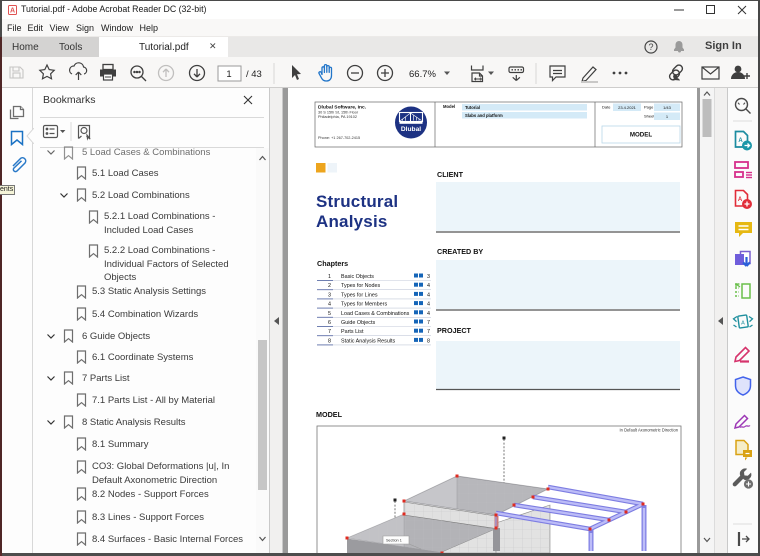 This screenshot has width=760, height=556. Describe the element at coordinates (337, 117) in the screenshot. I see `svg-text: Philadelphia, PA 19102` at that location.